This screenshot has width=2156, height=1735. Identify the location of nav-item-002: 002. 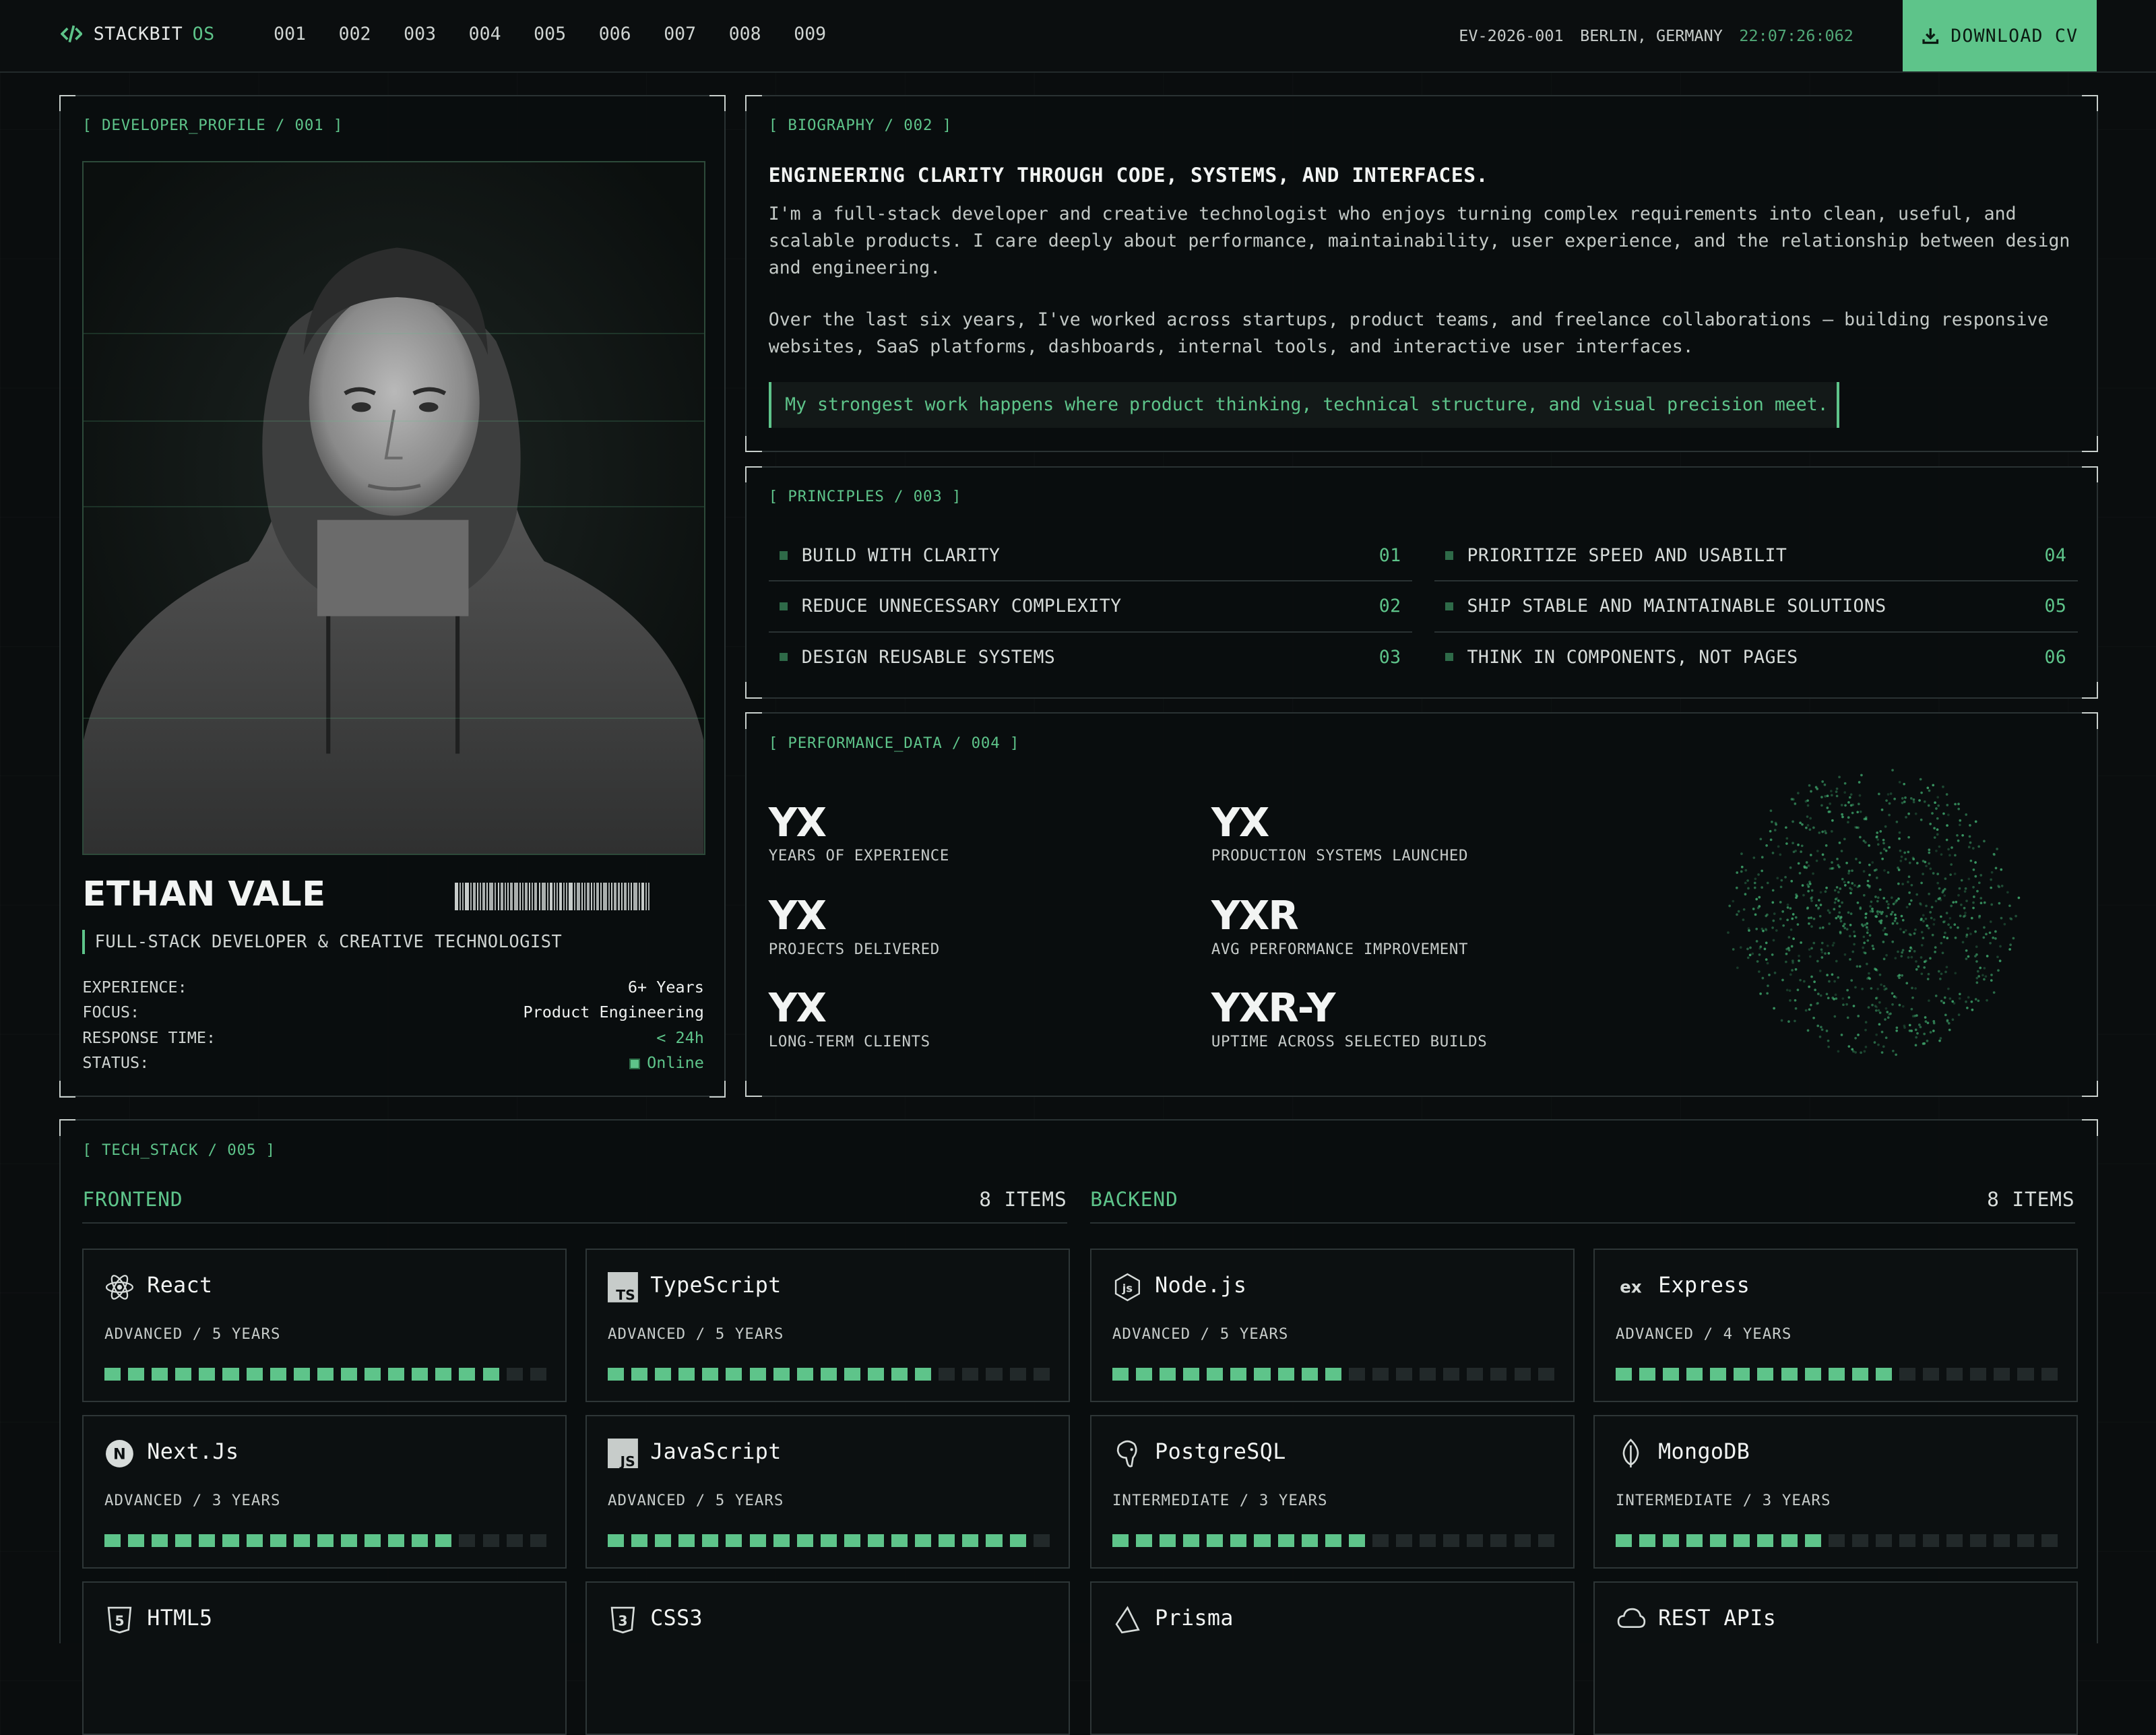
(371, 34).